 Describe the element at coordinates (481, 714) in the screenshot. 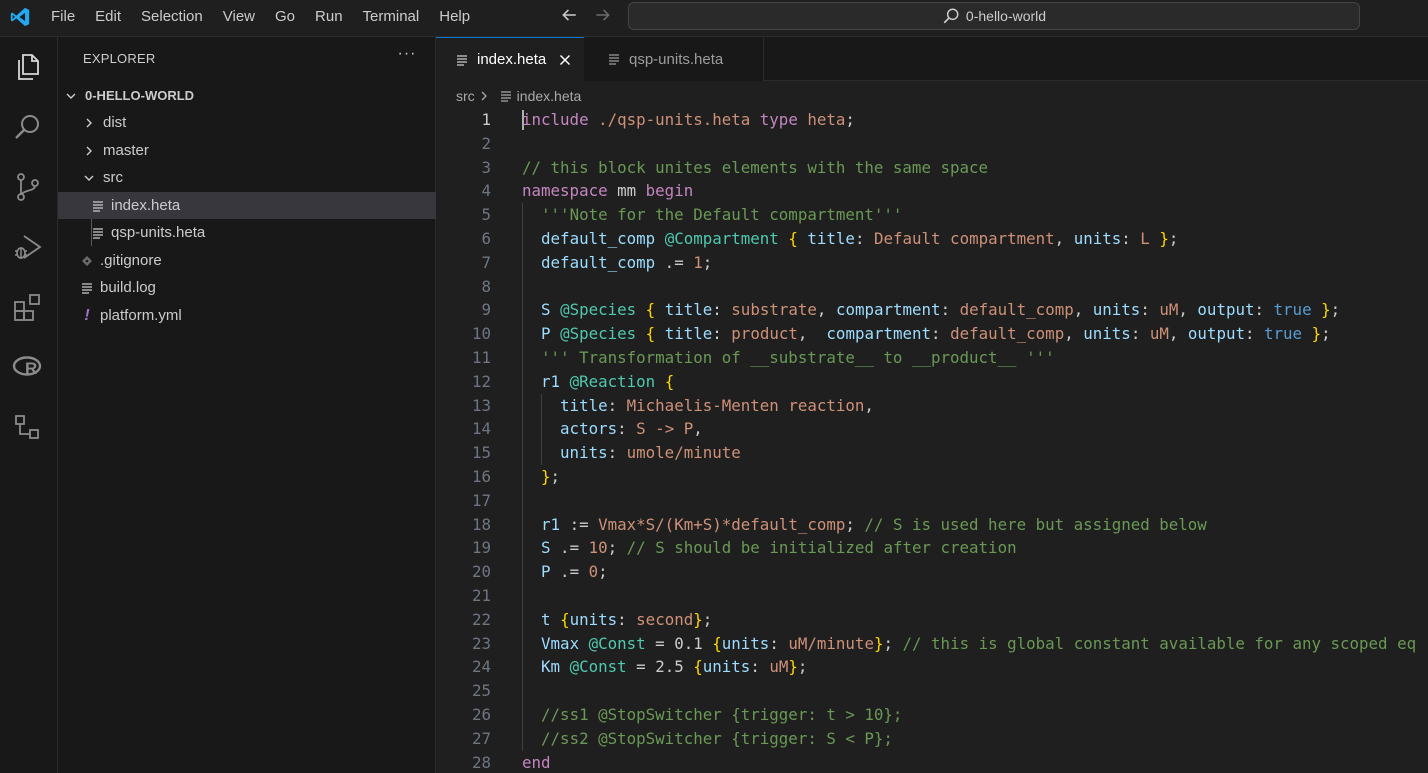

I see `line-number: 26` at that location.